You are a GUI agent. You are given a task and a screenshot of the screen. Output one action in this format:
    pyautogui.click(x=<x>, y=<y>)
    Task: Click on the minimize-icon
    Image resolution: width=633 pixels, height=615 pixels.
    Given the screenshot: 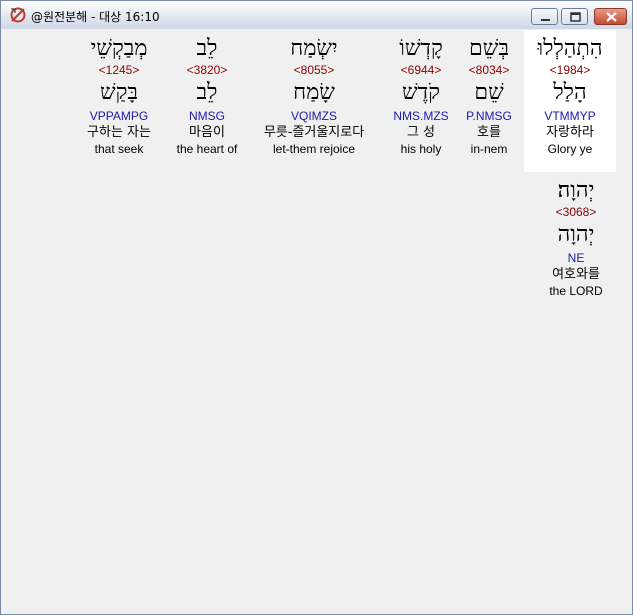 What is the action you would take?
    pyautogui.click(x=545, y=20)
    